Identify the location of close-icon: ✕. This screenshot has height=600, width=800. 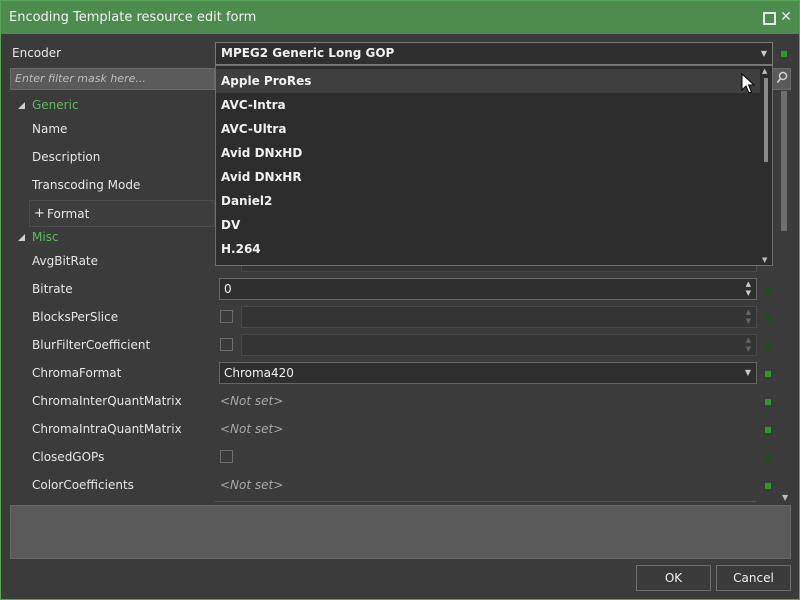
(786, 17).